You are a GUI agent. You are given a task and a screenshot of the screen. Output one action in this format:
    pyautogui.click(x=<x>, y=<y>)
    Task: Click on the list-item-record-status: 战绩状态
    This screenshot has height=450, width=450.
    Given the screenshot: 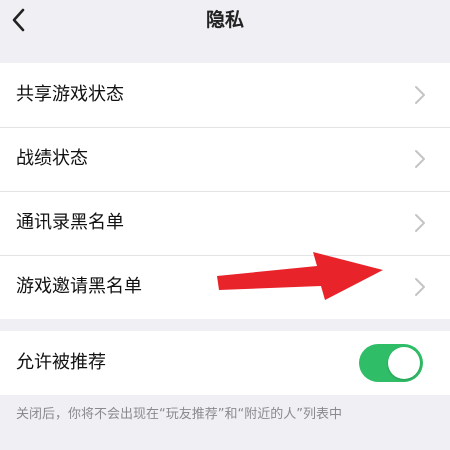 What is the action you would take?
    pyautogui.click(x=225, y=159)
    